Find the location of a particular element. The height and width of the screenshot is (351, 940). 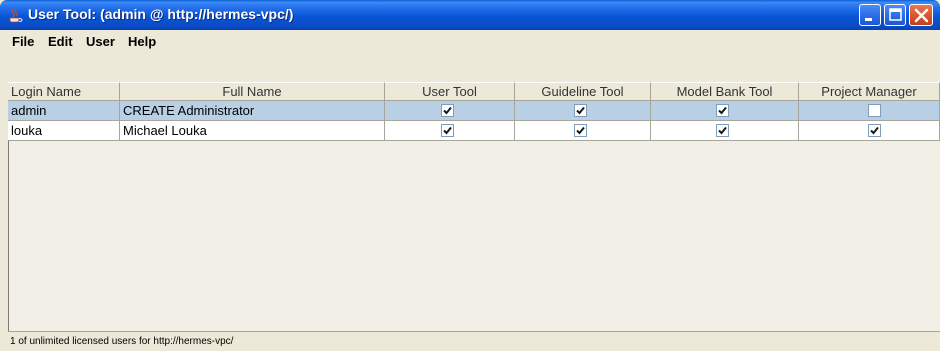

maximize-button is located at coordinates (895, 15).